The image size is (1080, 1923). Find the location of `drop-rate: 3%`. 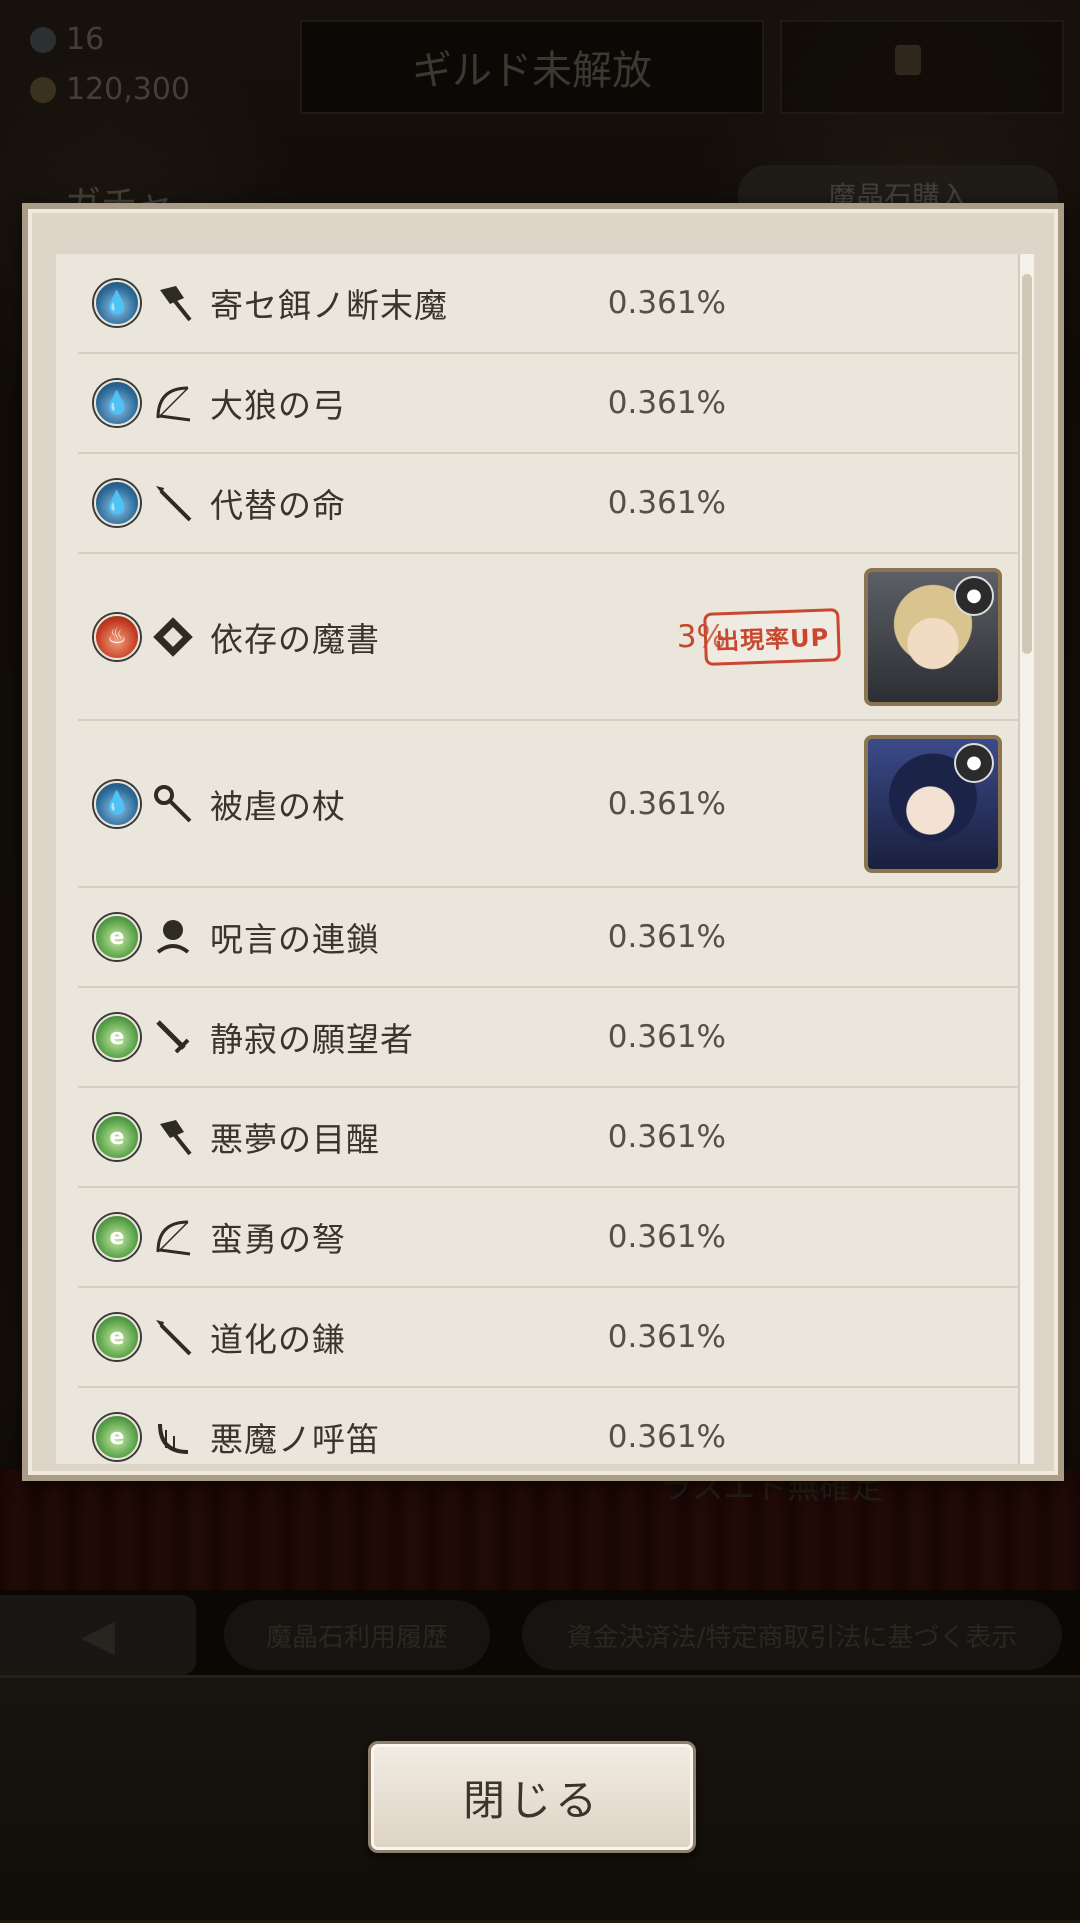

drop-rate: 3% is located at coordinates (701, 636).